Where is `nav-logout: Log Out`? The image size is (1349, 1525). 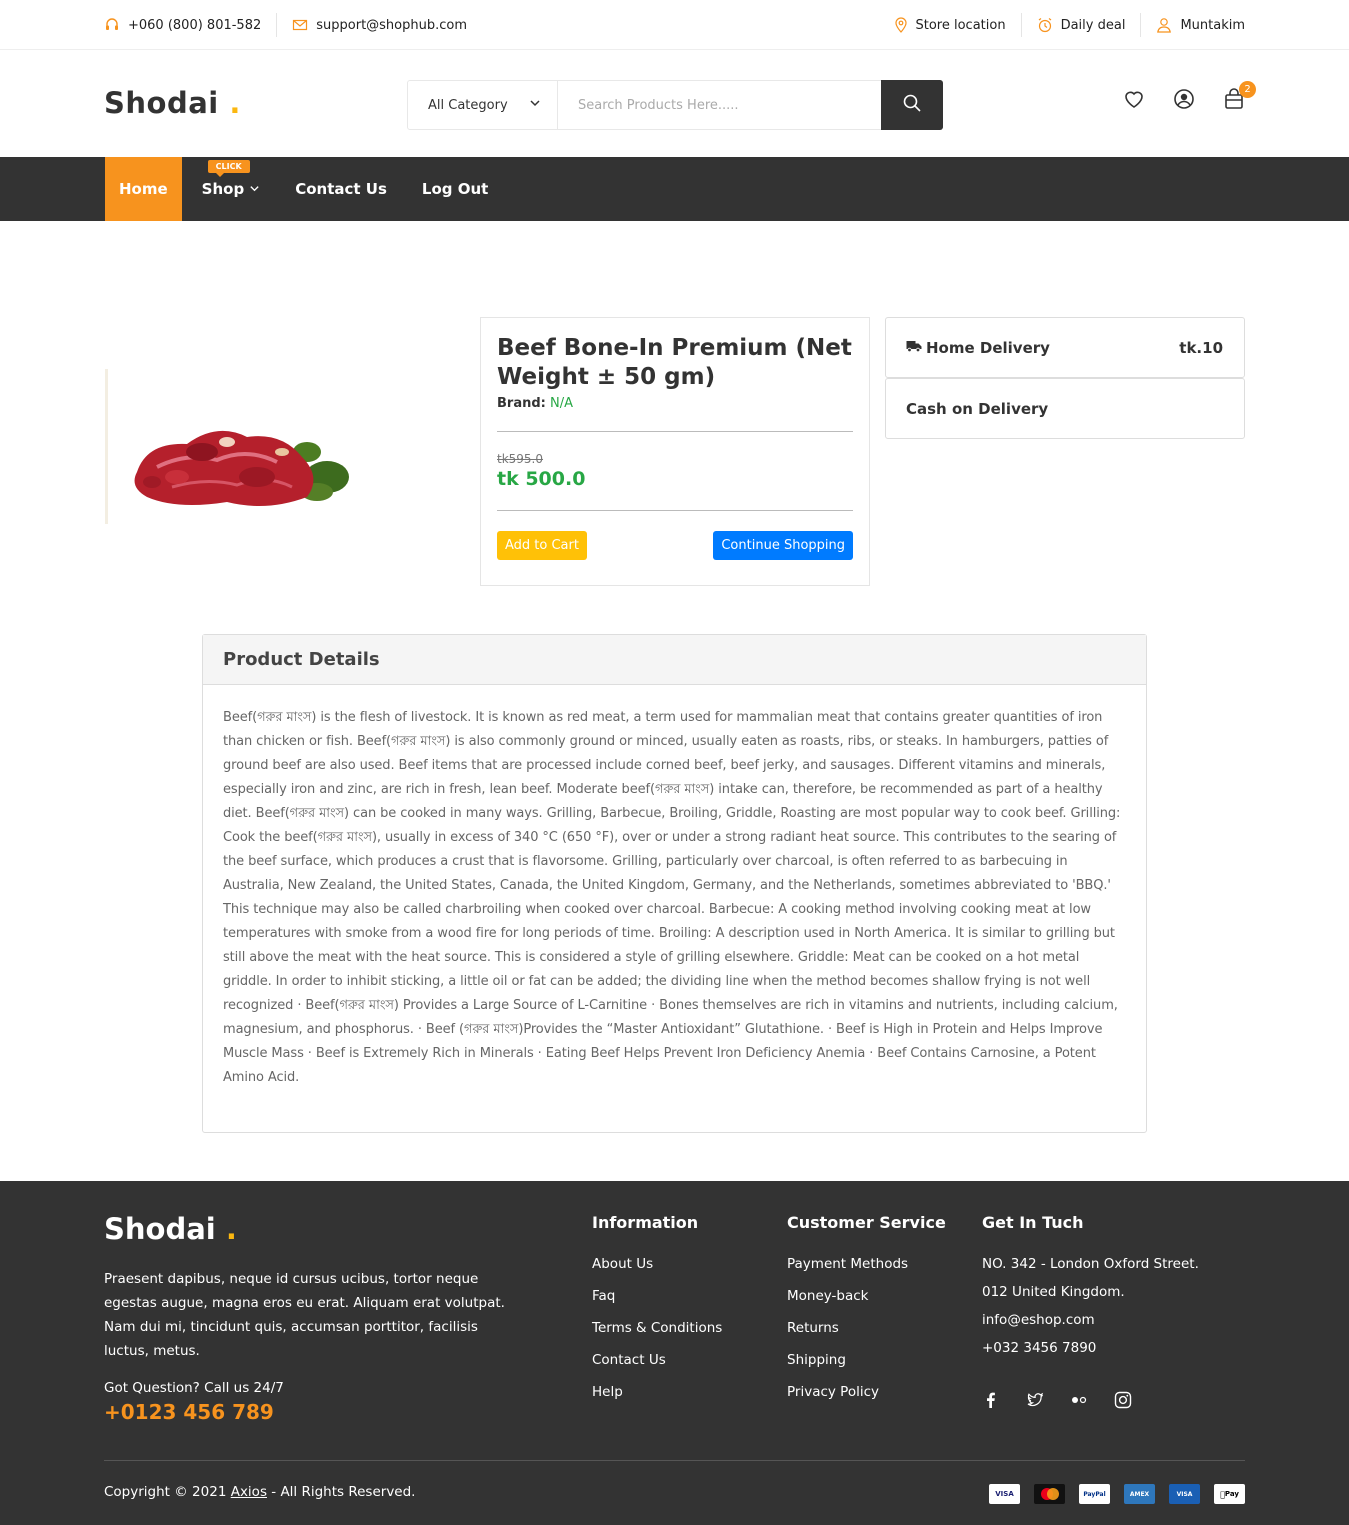
nav-logout: Log Out is located at coordinates (455, 189).